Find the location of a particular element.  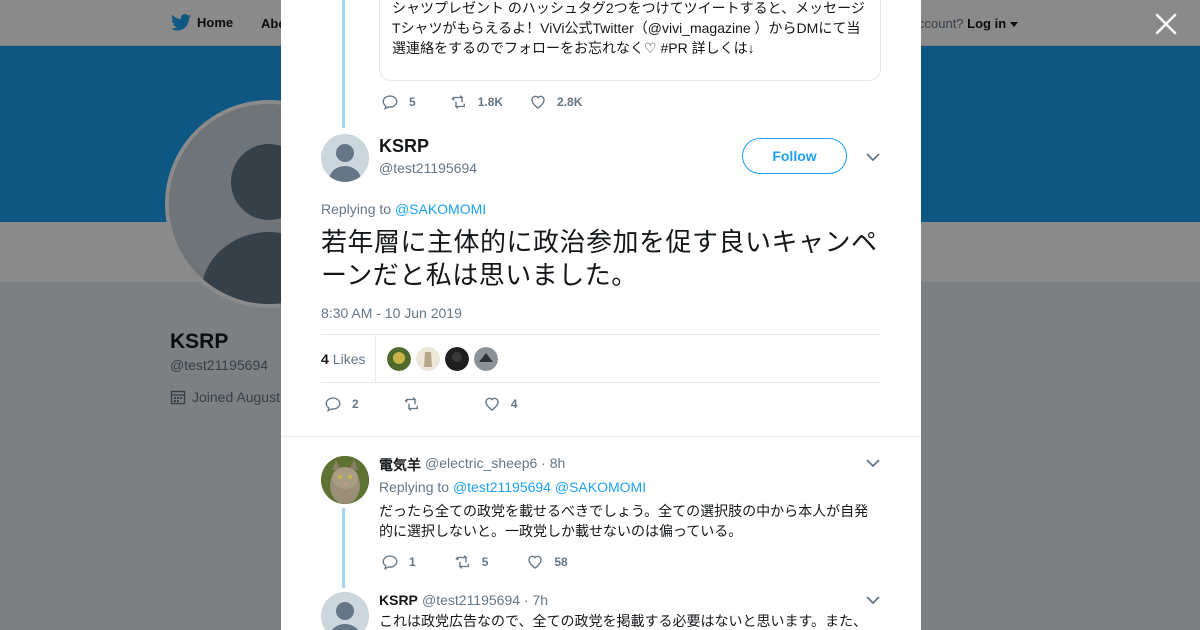

likes-row: 4 Likes is located at coordinates (601, 359).